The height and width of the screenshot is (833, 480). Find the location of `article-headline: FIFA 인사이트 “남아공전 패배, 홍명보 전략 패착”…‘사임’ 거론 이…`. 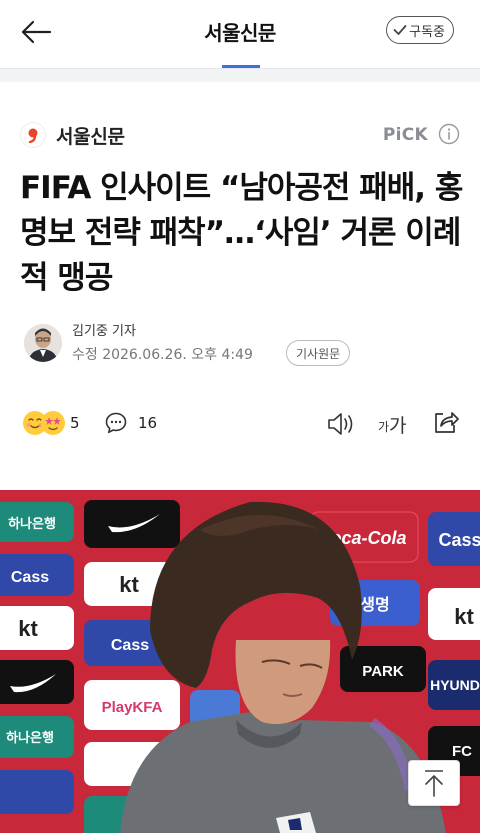

article-headline: FIFA 인사이트 “남아공전 패배, 홍명보 전략 패착”…‘사임’ 거론 이… is located at coordinates (241, 233).